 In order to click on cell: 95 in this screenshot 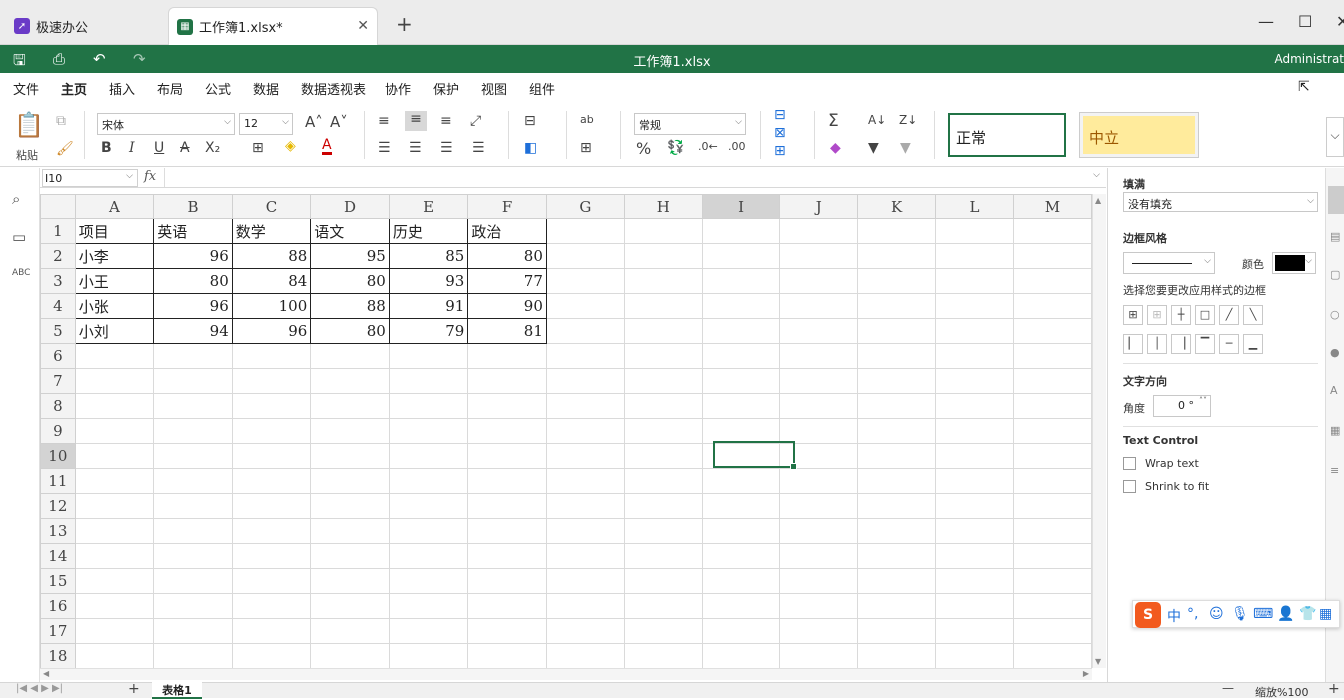, I will do `click(350, 256)`.